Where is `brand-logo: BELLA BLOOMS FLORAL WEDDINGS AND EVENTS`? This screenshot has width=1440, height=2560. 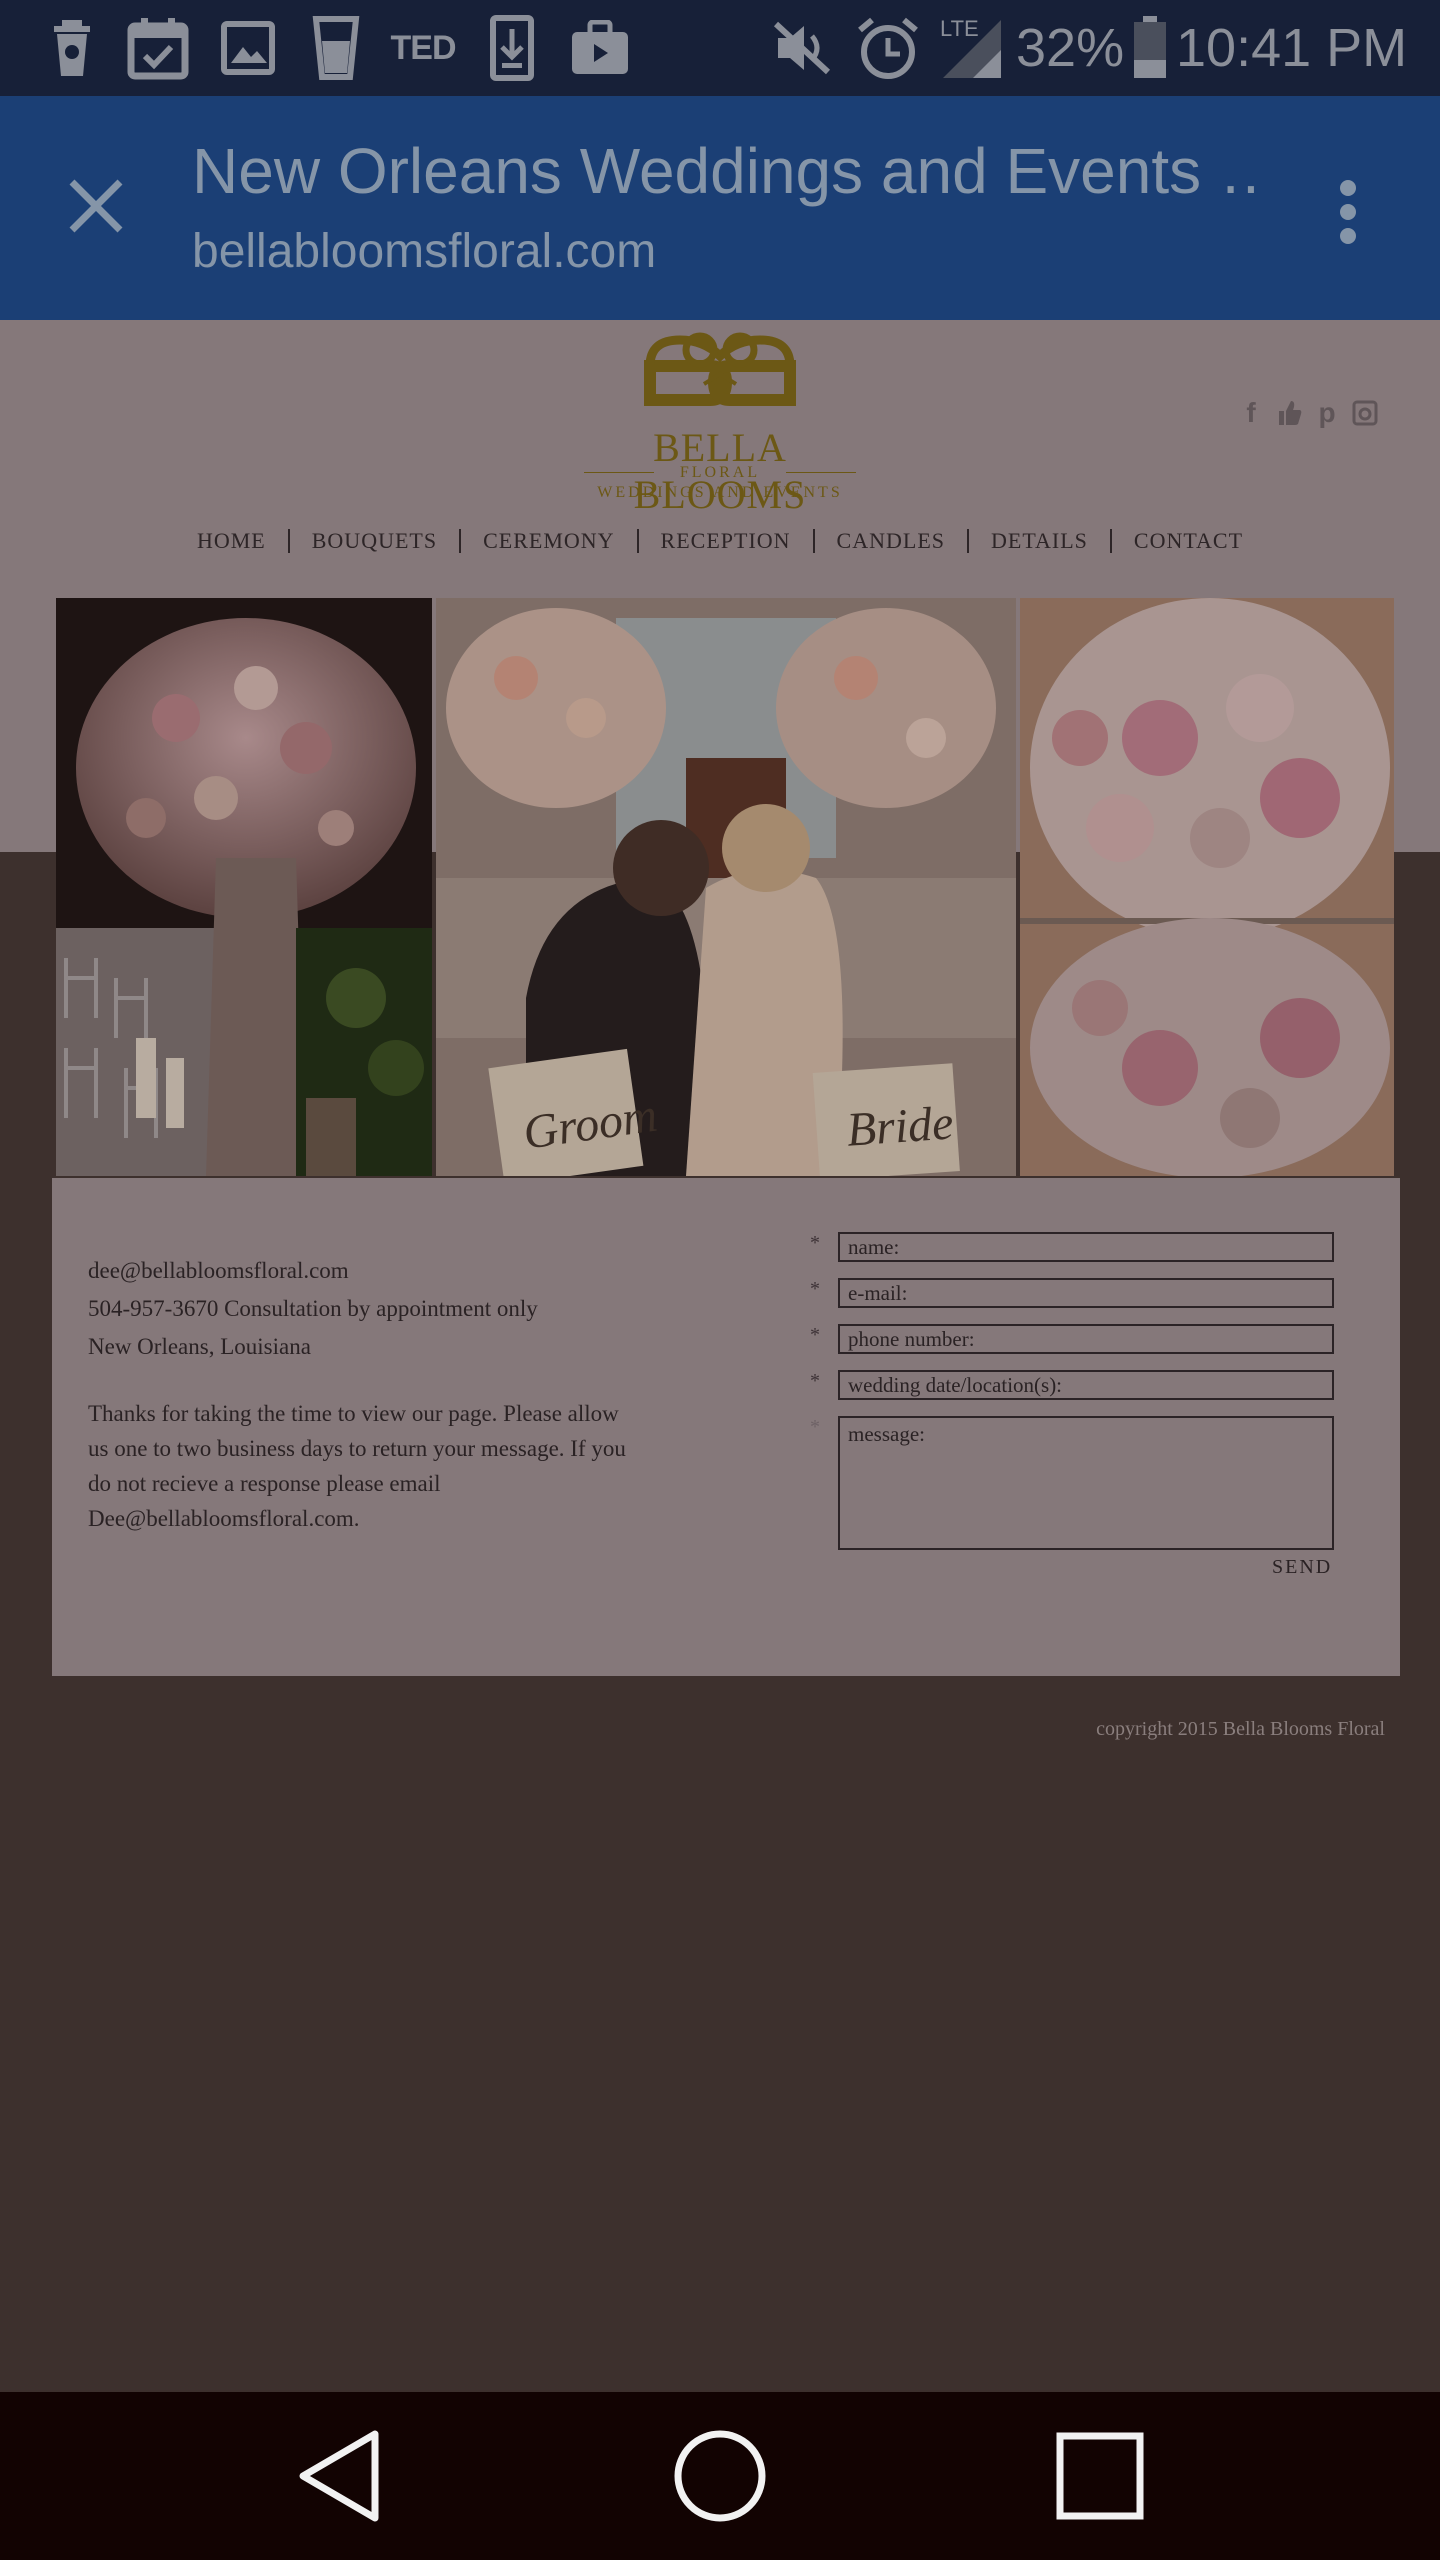
brand-logo: BELLA BLOOMS FLORAL WEDDINGS AND EVENTS is located at coordinates (720, 418).